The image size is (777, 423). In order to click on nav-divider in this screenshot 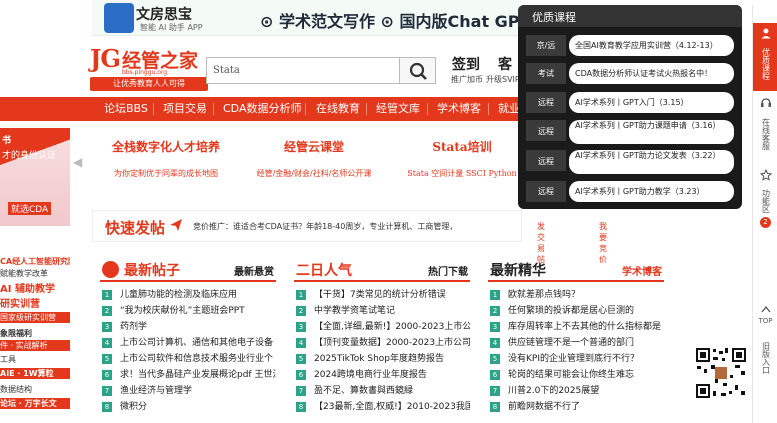, I will do `click(153, 109)`.